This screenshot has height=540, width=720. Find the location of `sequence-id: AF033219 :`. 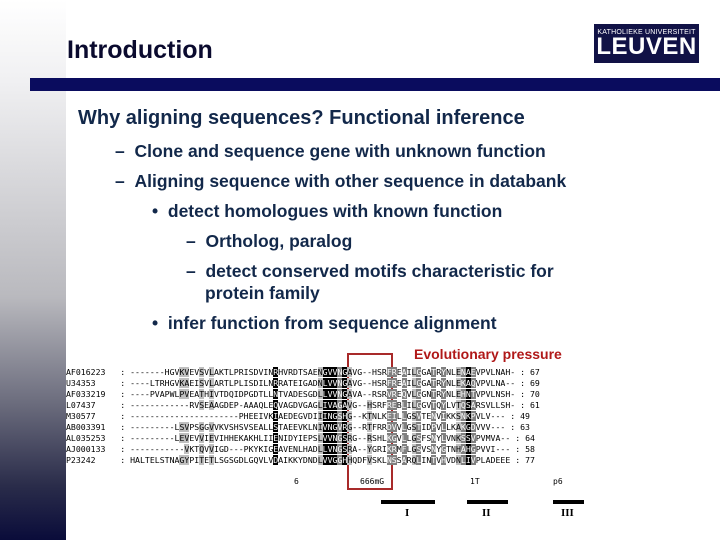

sequence-id: AF033219 : is located at coordinates (98, 394).